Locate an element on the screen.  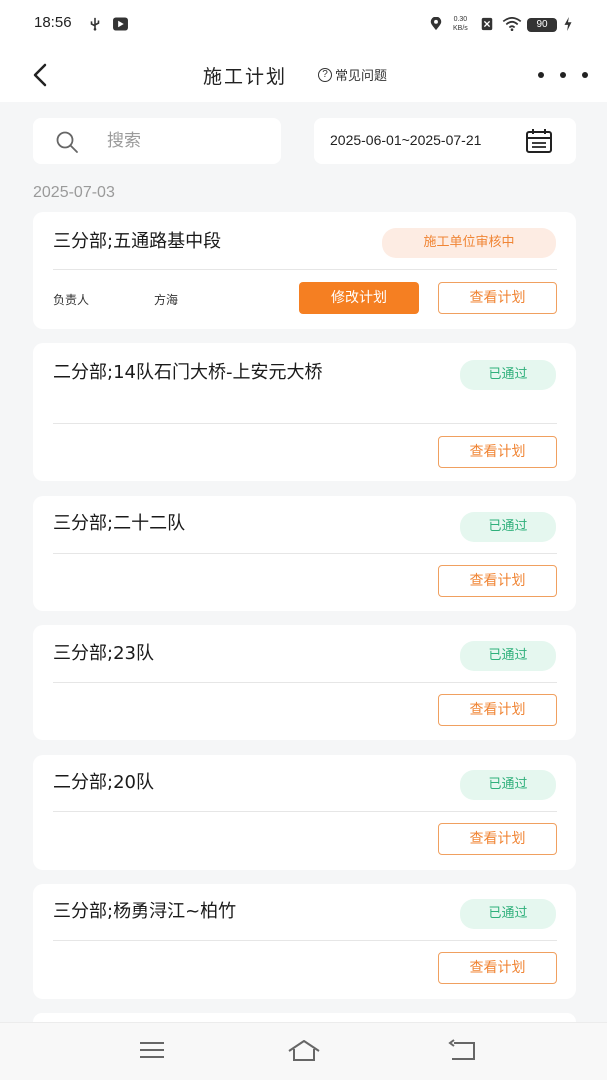
plan-title: 二分部;14队石门大桥-上安元大桥 is located at coordinates (188, 372).